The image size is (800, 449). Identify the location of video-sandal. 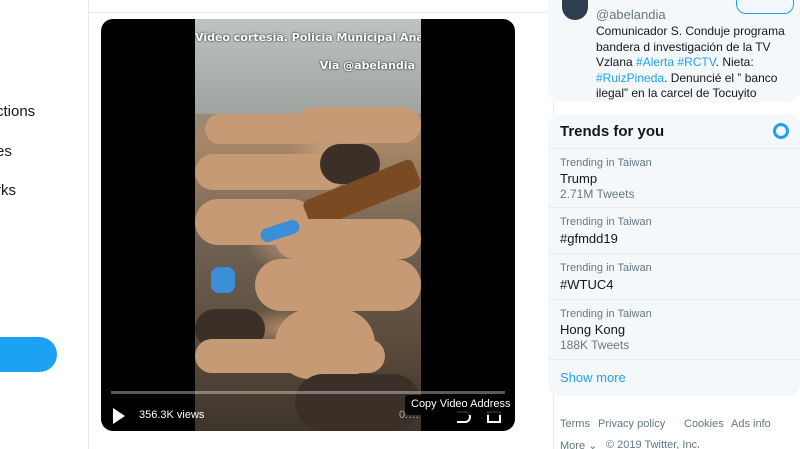
(223, 280).